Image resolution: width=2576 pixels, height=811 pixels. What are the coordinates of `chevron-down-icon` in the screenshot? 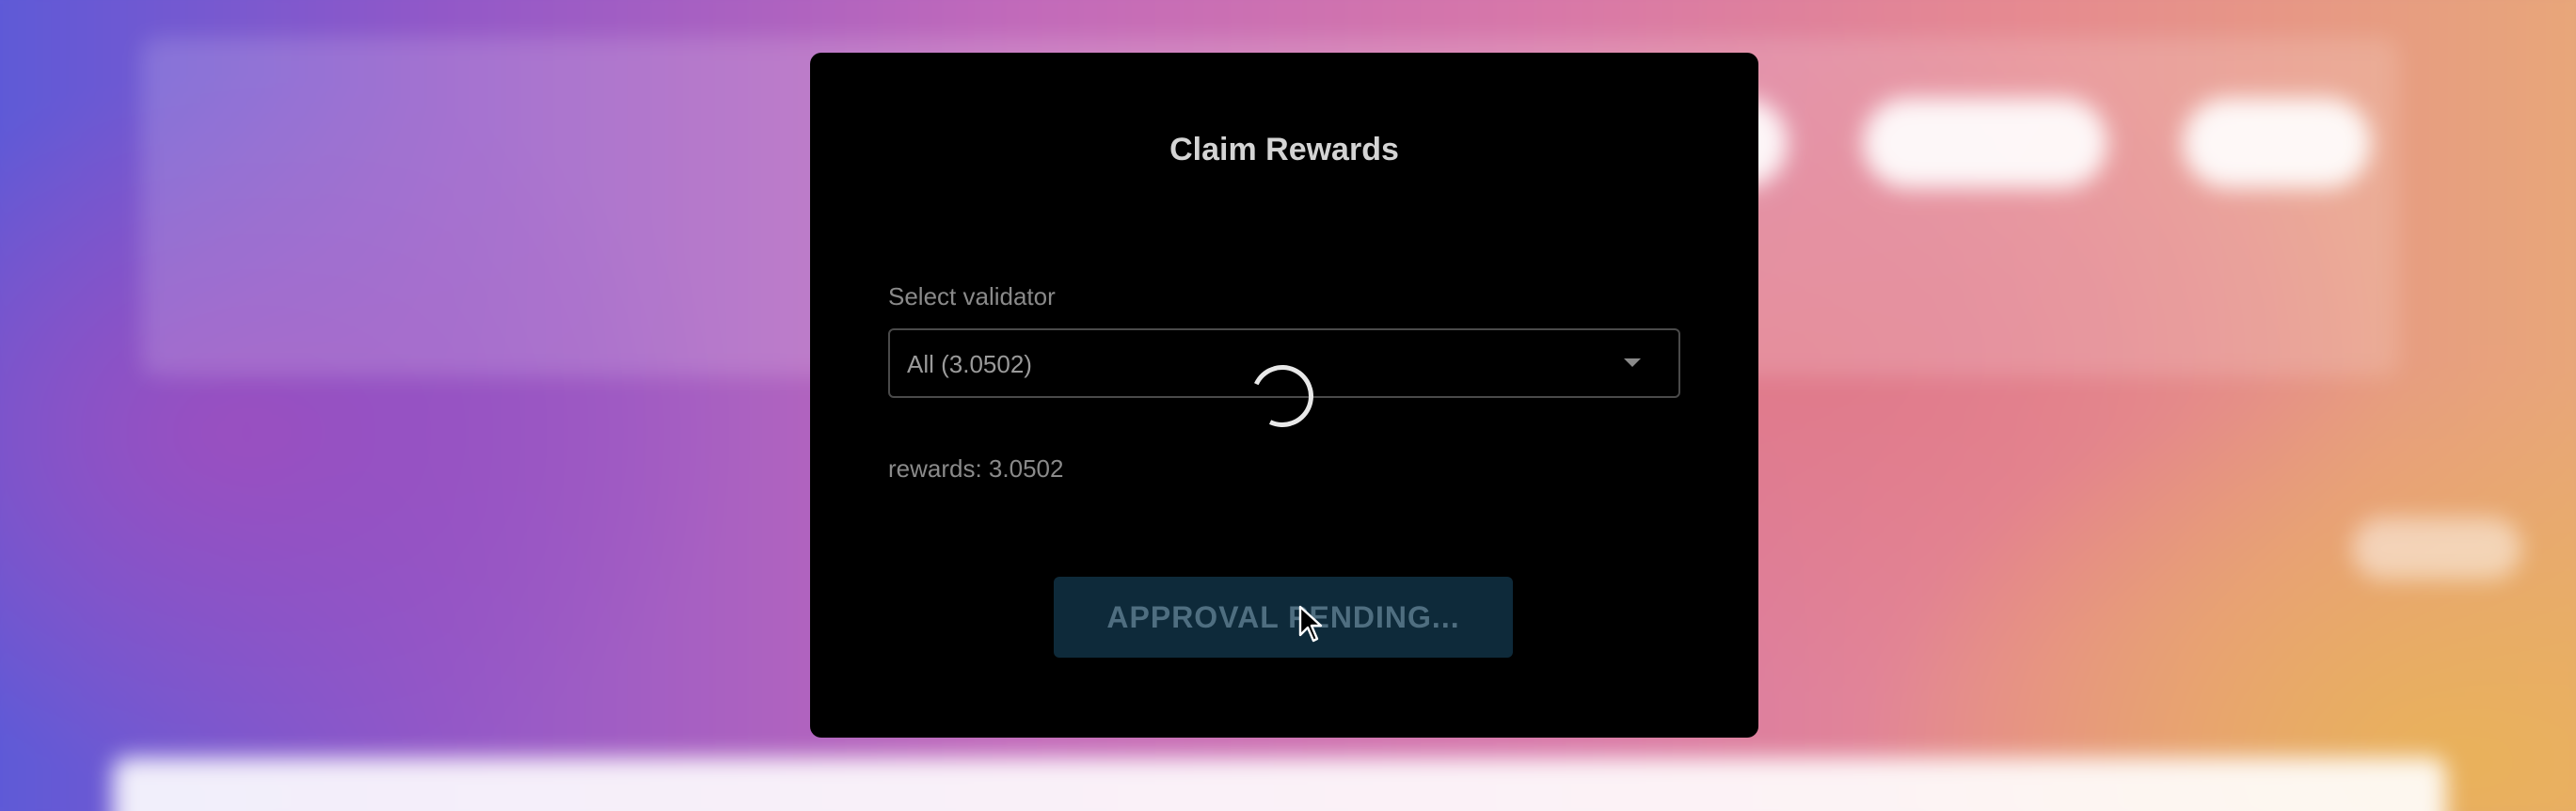 It's located at (1632, 362).